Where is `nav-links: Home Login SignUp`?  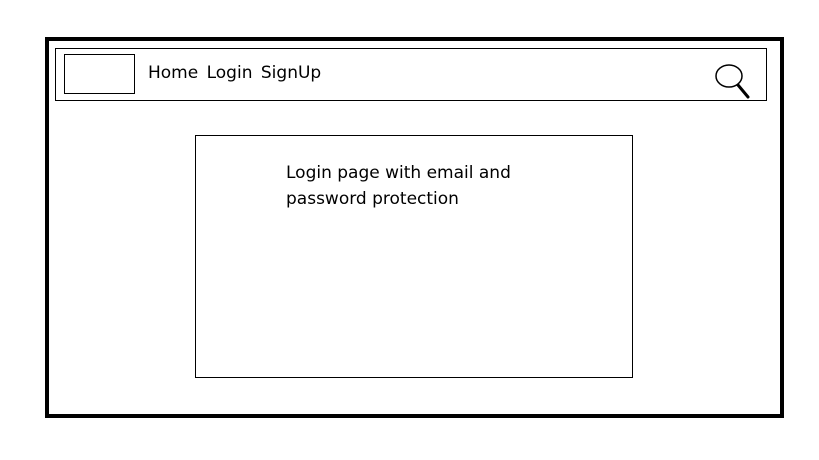
nav-links: Home Login SignUp is located at coordinates (236, 73).